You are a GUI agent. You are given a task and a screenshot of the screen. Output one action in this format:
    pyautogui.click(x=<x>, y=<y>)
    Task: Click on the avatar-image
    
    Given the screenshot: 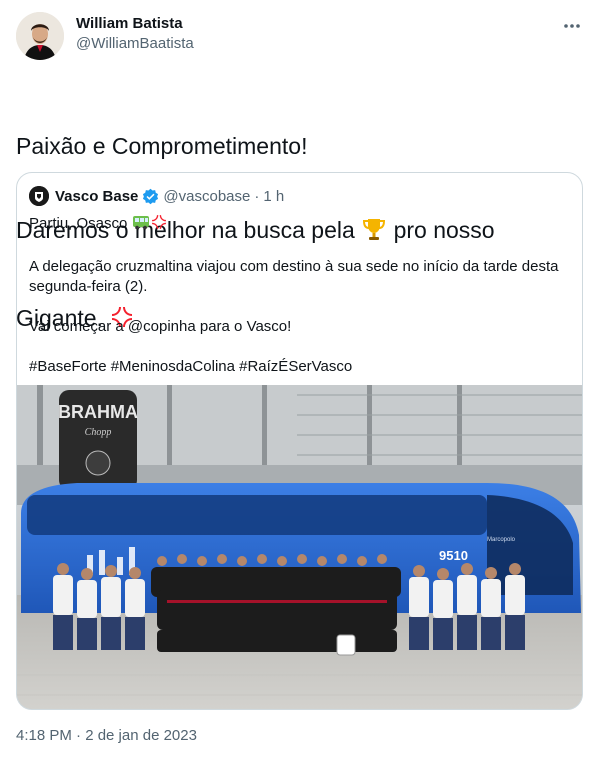 What is the action you would take?
    pyautogui.click(x=40, y=36)
    